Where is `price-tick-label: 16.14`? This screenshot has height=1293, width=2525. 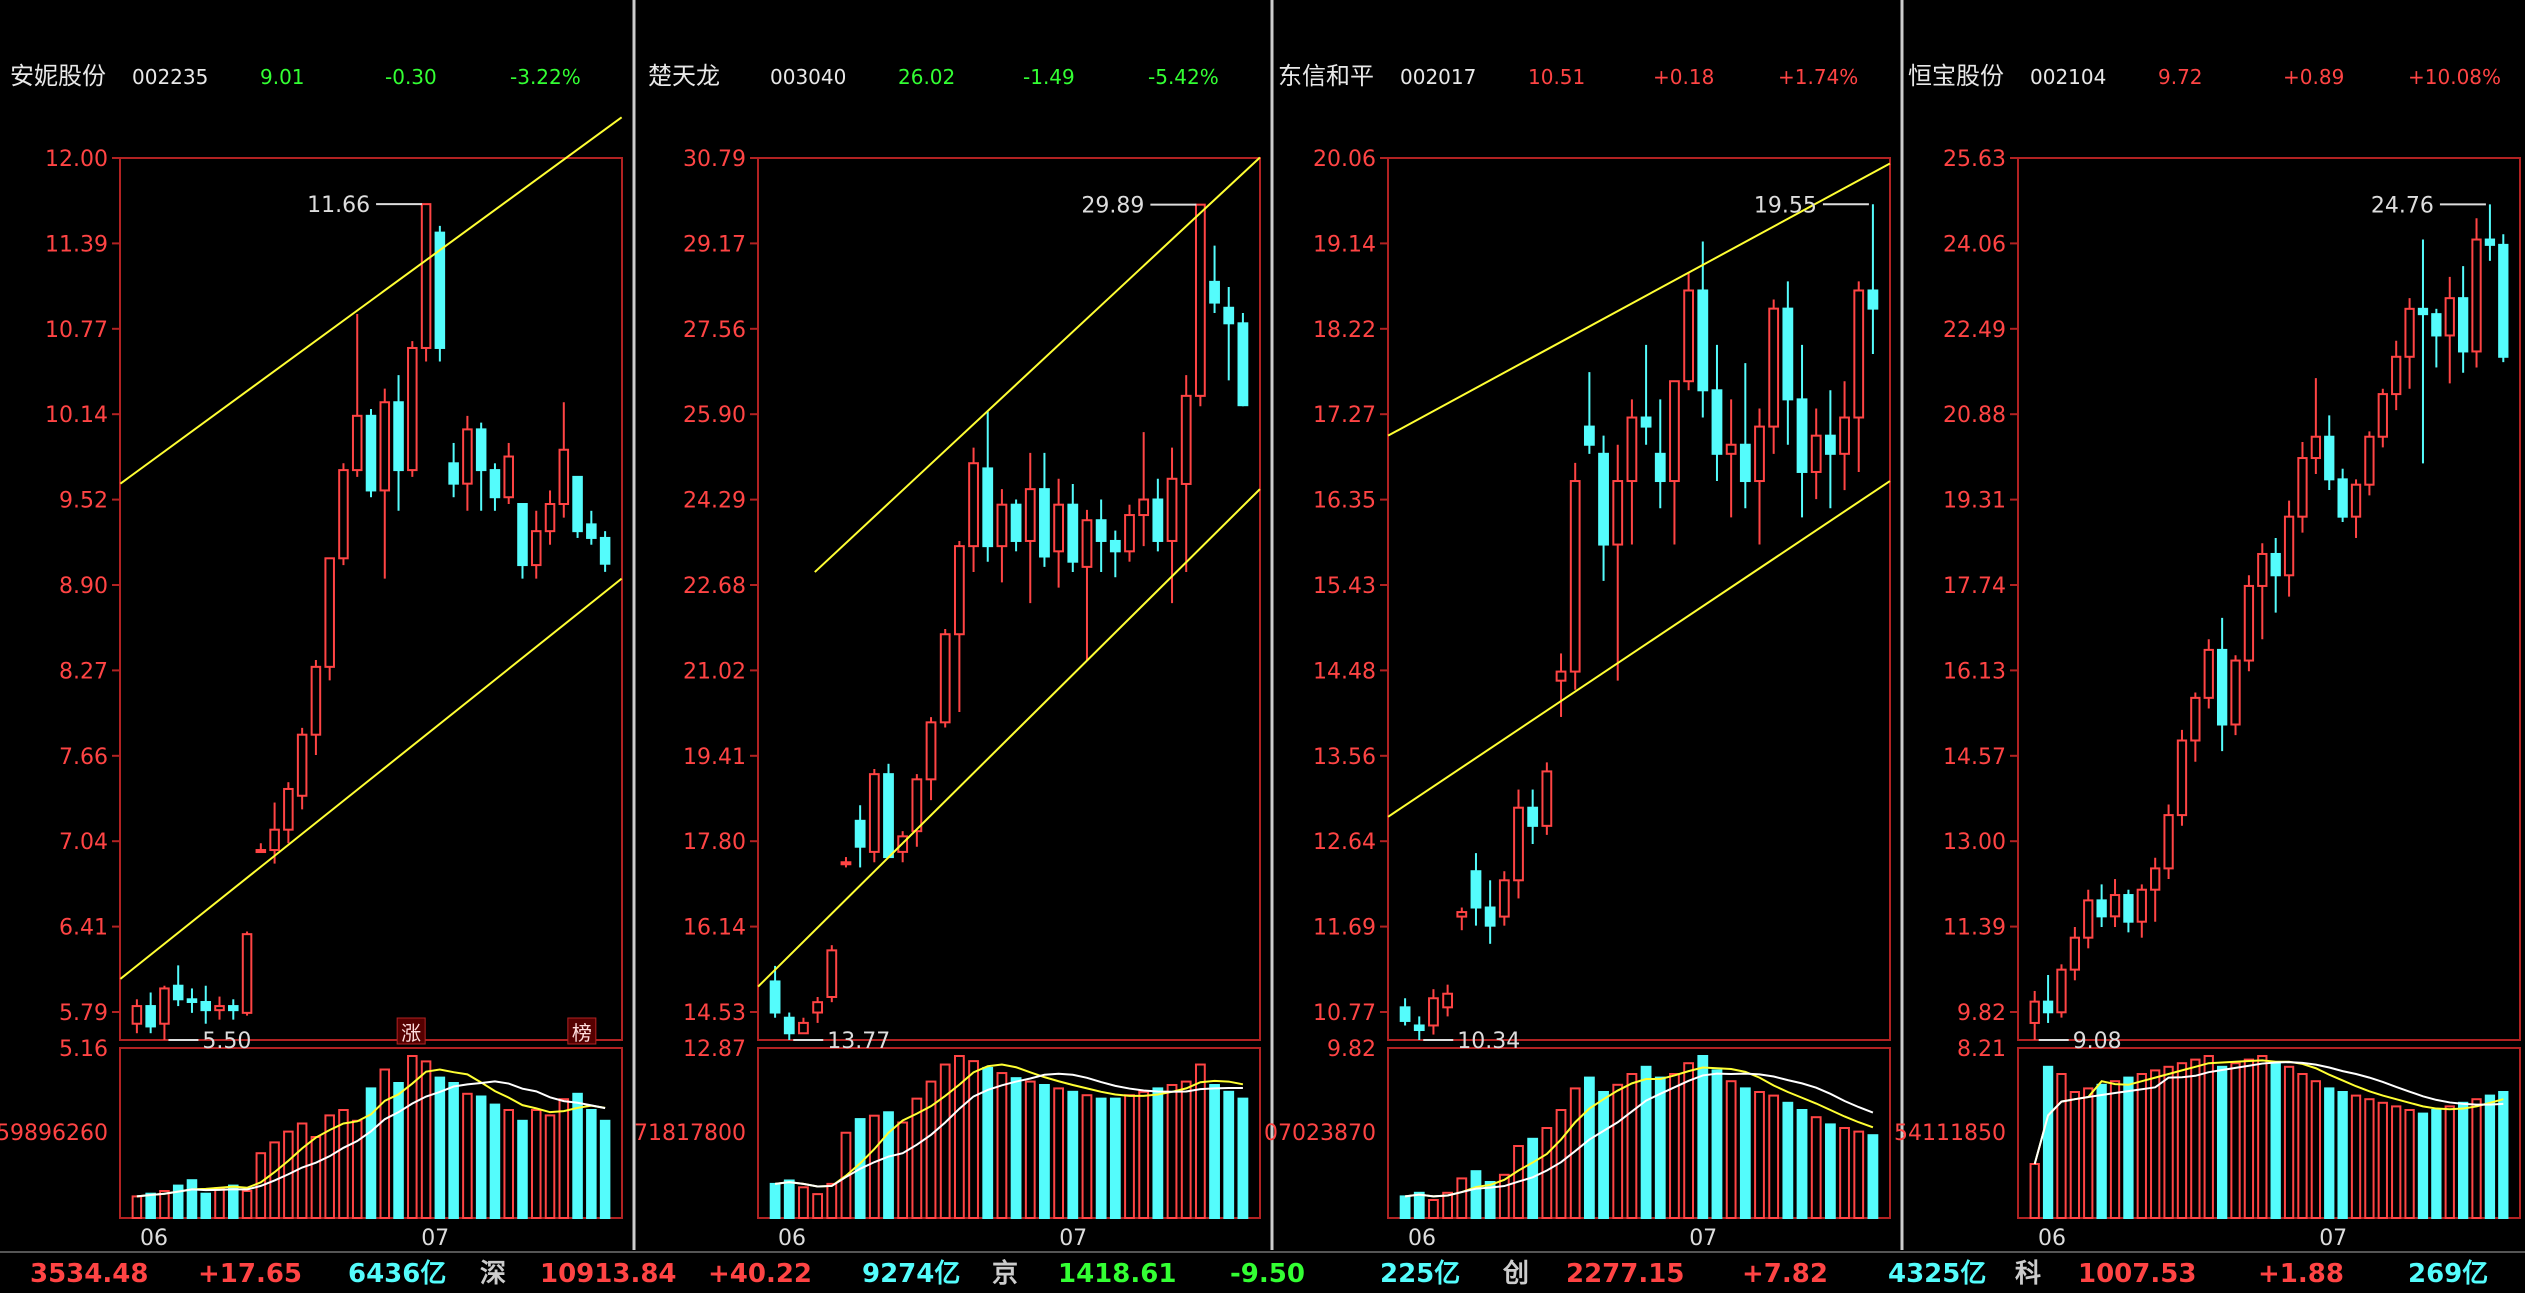
price-tick-label: 16.14 is located at coordinates (714, 928).